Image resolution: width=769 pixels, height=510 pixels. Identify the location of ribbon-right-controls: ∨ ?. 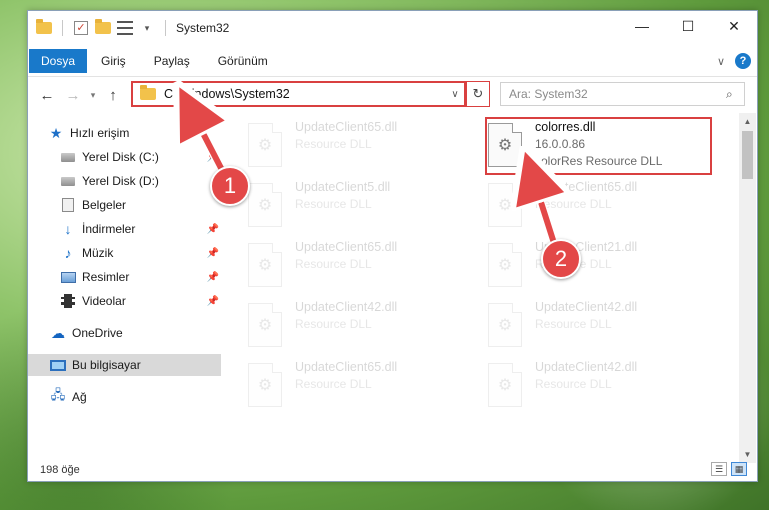
(734, 61).